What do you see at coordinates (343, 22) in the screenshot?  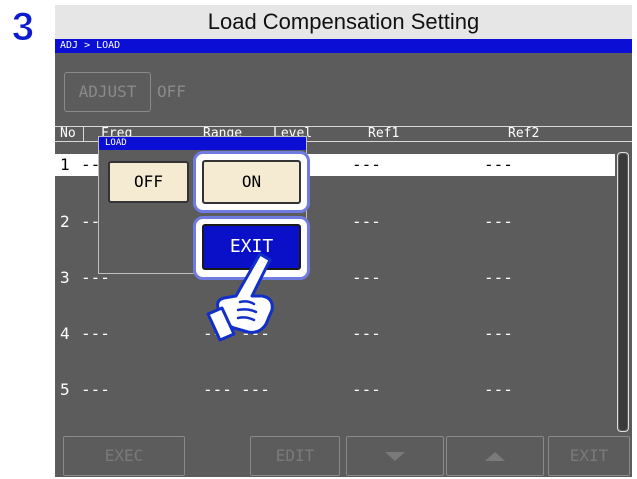 I see `page-title: Load Compensation Setting` at bounding box center [343, 22].